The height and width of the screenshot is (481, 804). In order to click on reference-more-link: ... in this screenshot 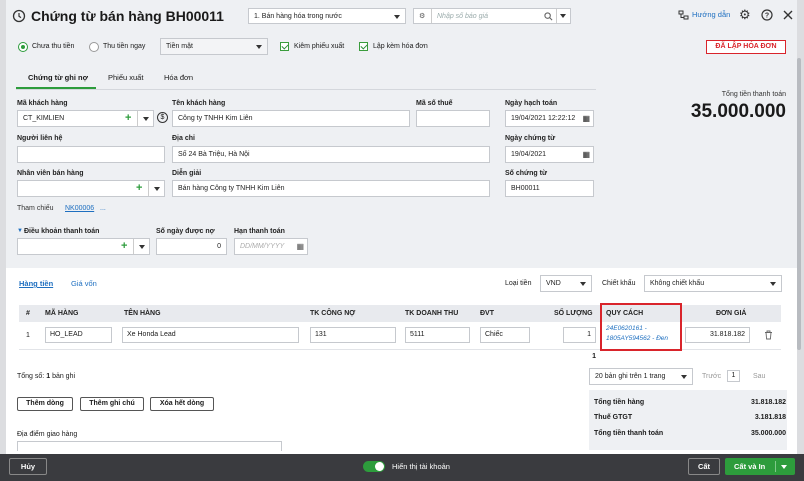, I will do `click(103, 208)`.